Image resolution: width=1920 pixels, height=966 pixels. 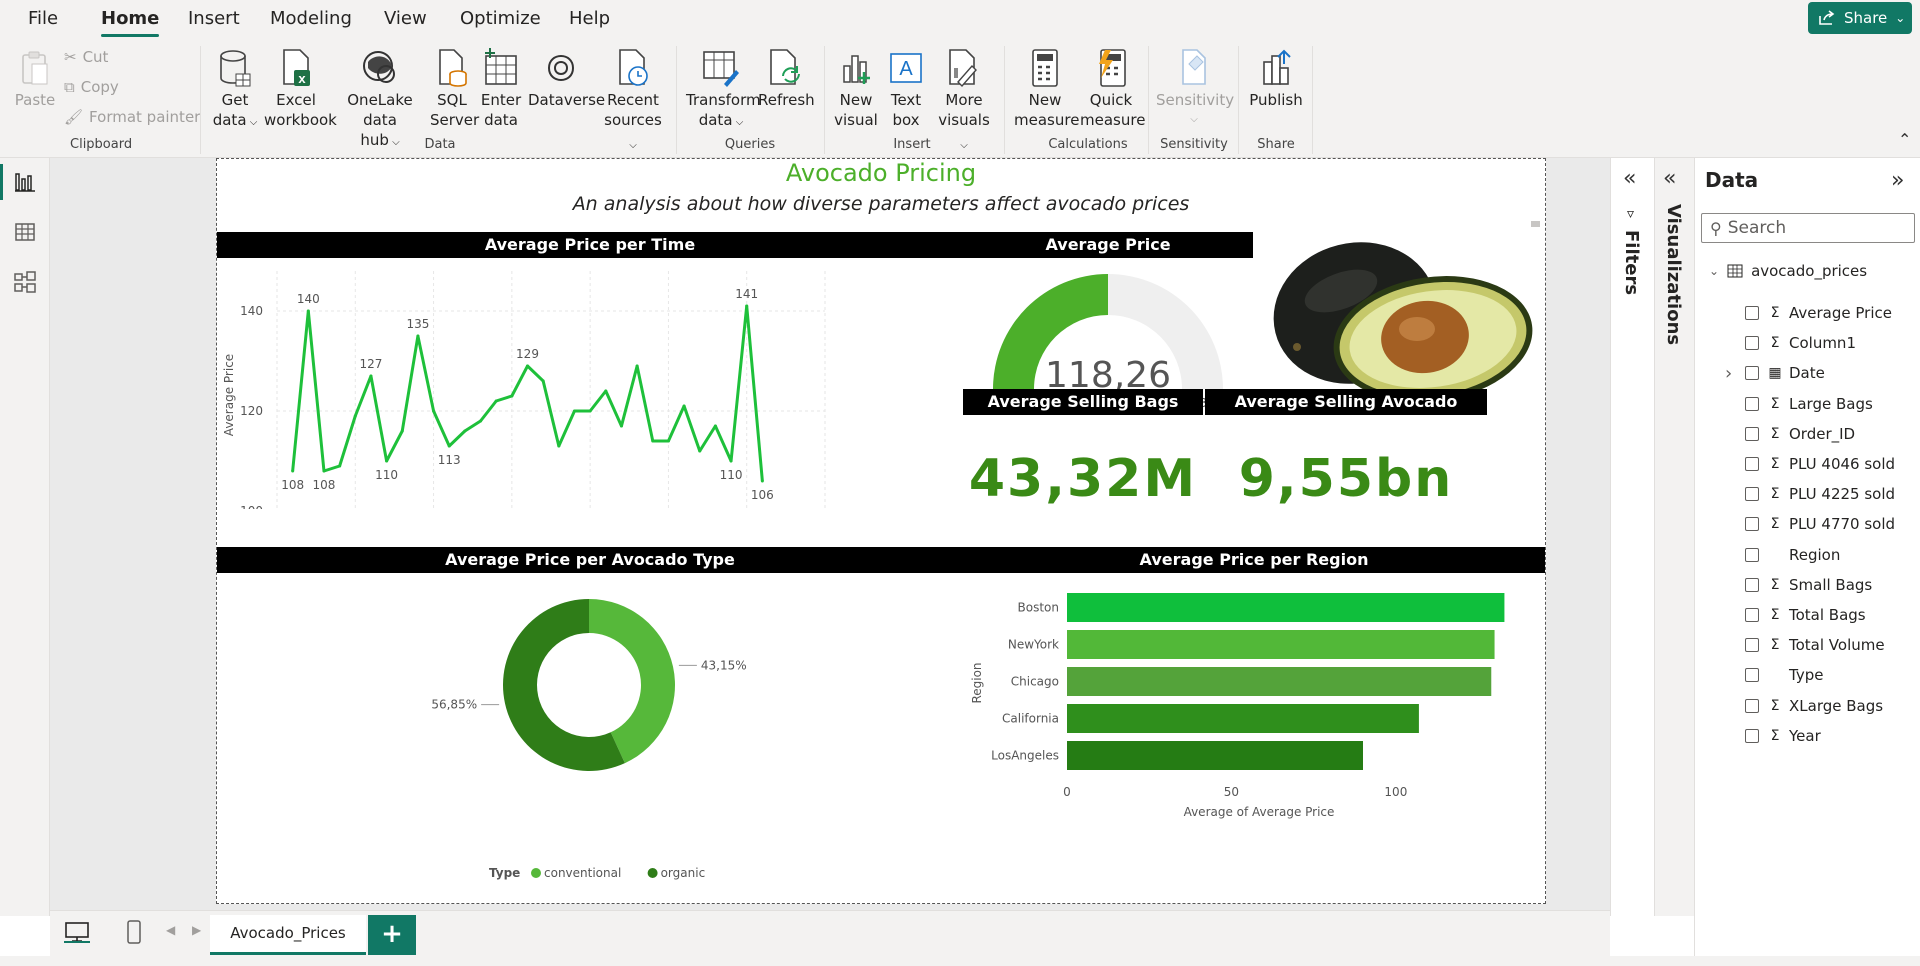 What do you see at coordinates (405, 18) in the screenshot?
I see `menu-view: View` at bounding box center [405, 18].